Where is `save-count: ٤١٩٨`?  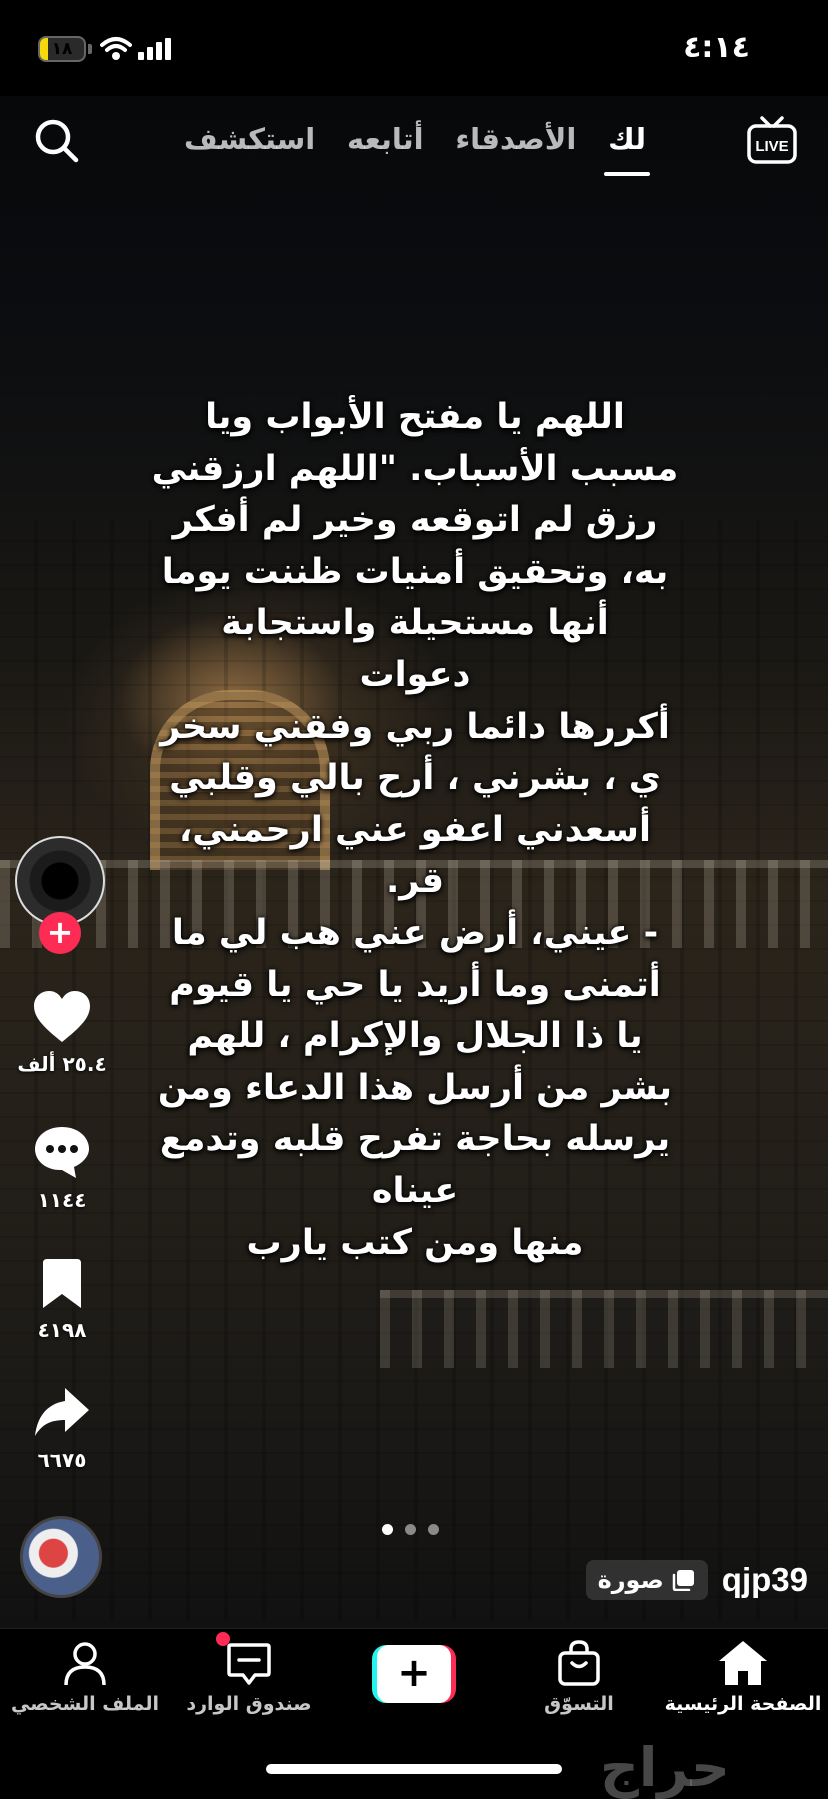
save-count: ٤١٩٨ is located at coordinates (62, 1330).